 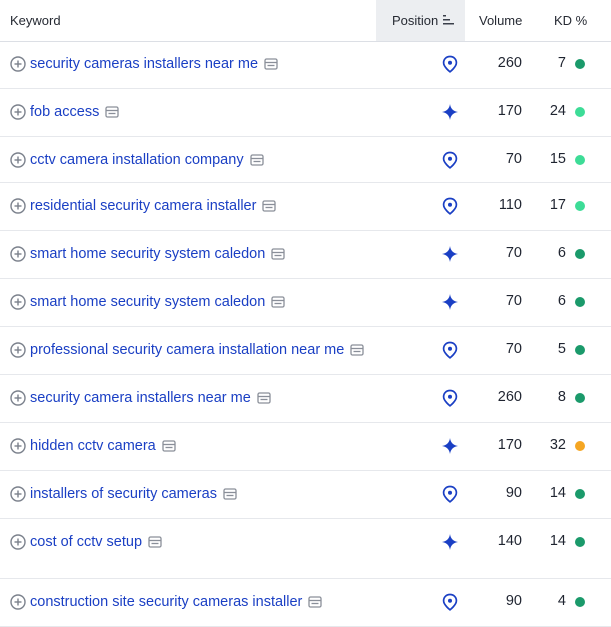 What do you see at coordinates (561, 601) in the screenshot?
I see `kd-value: 4` at bounding box center [561, 601].